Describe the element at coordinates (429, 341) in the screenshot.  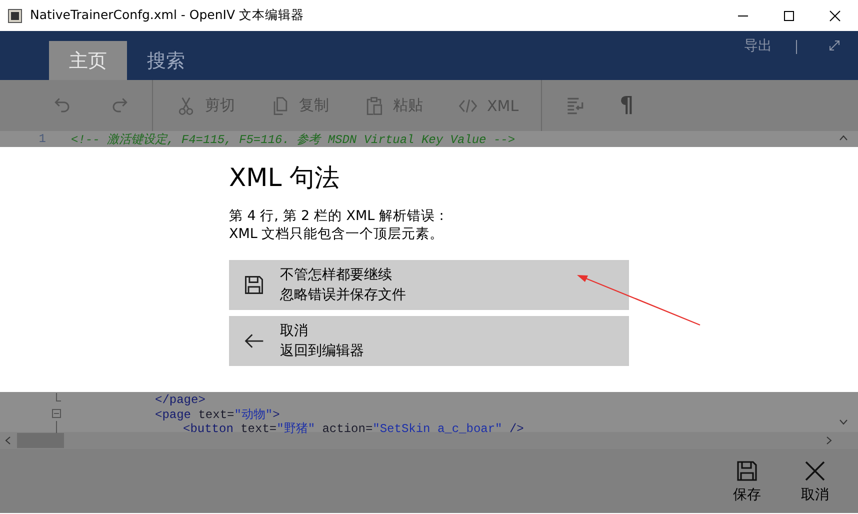
I see `cancel-option: 取消 返回到编辑器` at that location.